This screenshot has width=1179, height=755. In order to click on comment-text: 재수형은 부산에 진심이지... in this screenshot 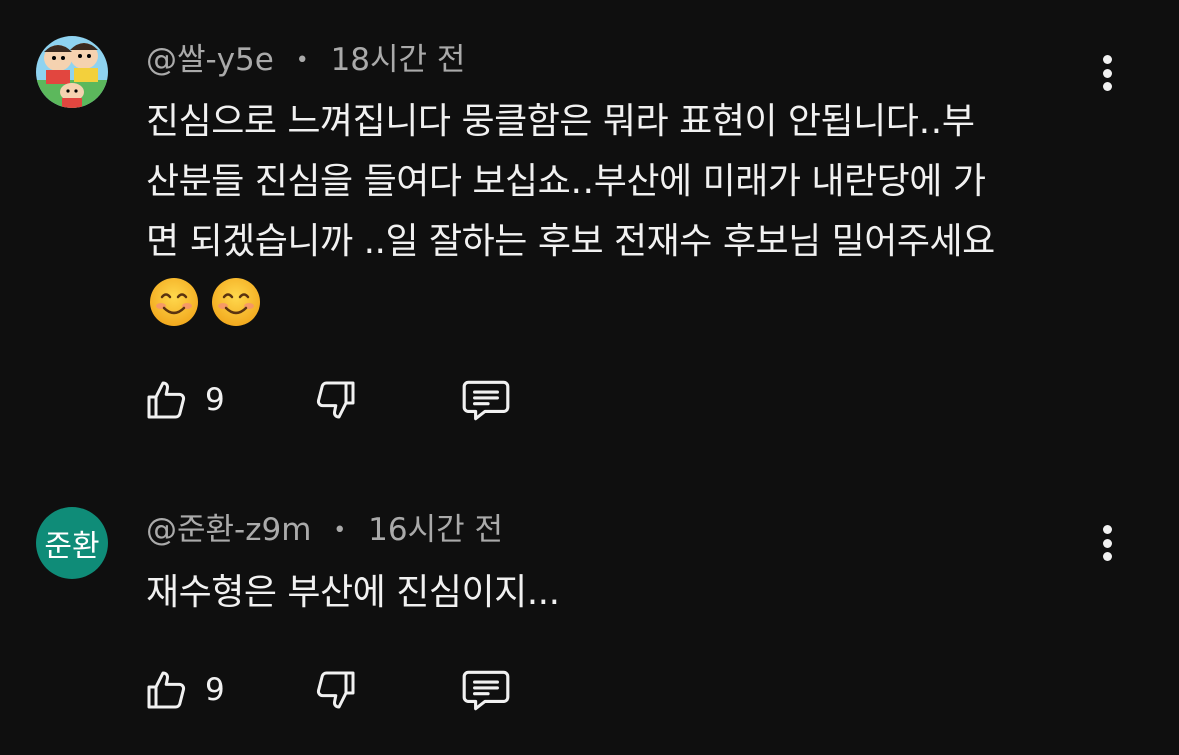, I will do `click(353, 592)`.